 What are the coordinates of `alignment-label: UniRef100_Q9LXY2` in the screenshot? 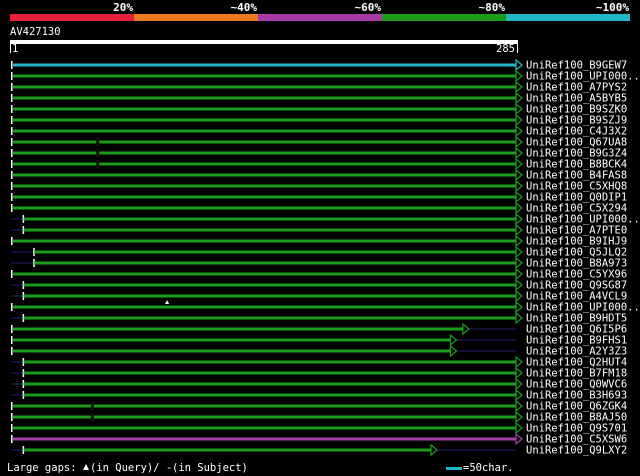 It's located at (576, 451).